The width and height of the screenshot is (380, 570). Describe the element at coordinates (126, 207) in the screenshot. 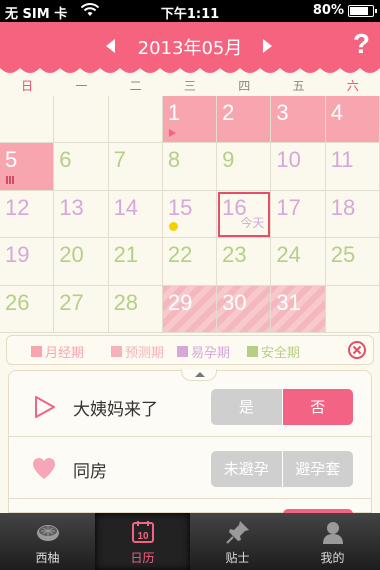

I see `day-number: 14` at that location.